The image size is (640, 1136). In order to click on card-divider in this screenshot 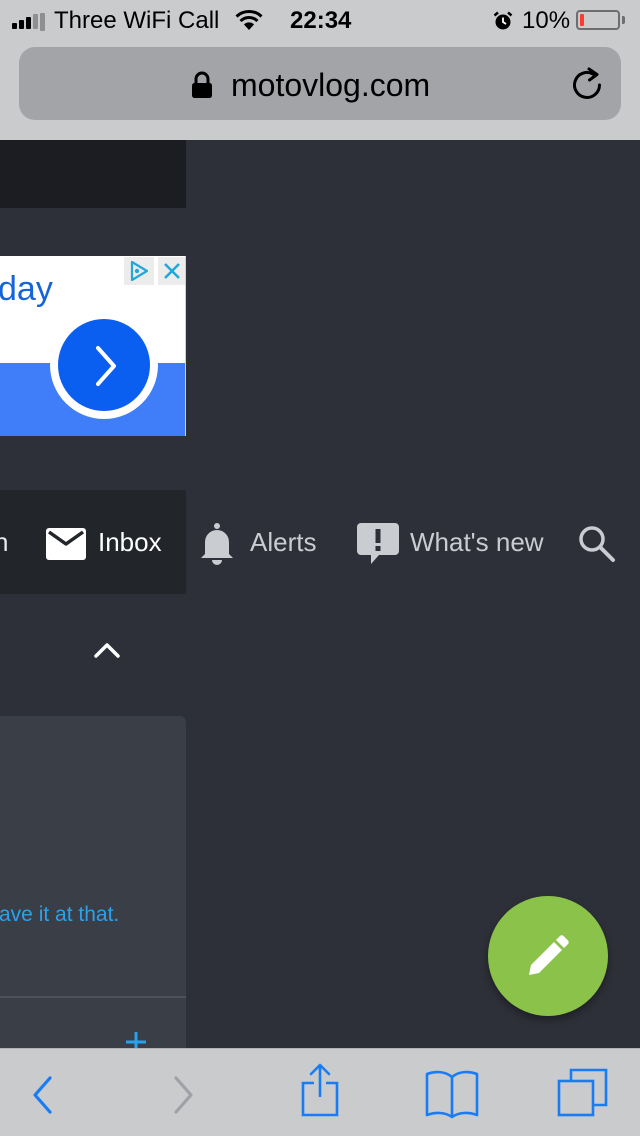, I will do `click(93, 997)`.